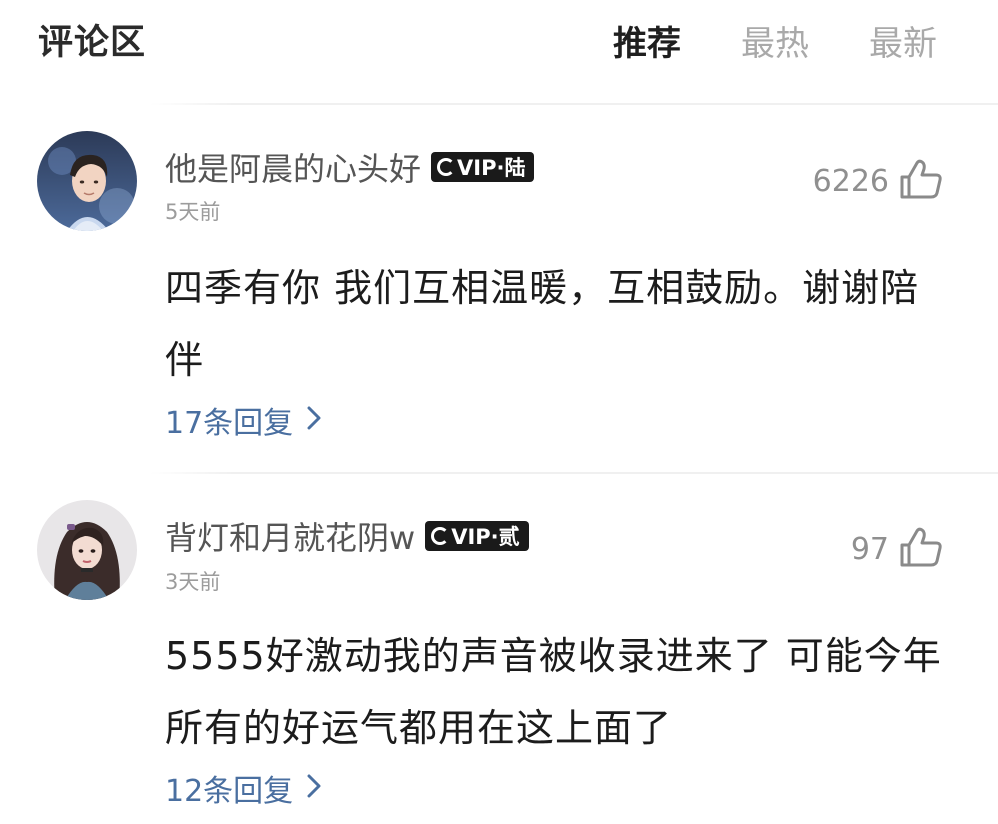 The height and width of the screenshot is (824, 998). I want to click on female-avatar-icon, so click(87, 550).